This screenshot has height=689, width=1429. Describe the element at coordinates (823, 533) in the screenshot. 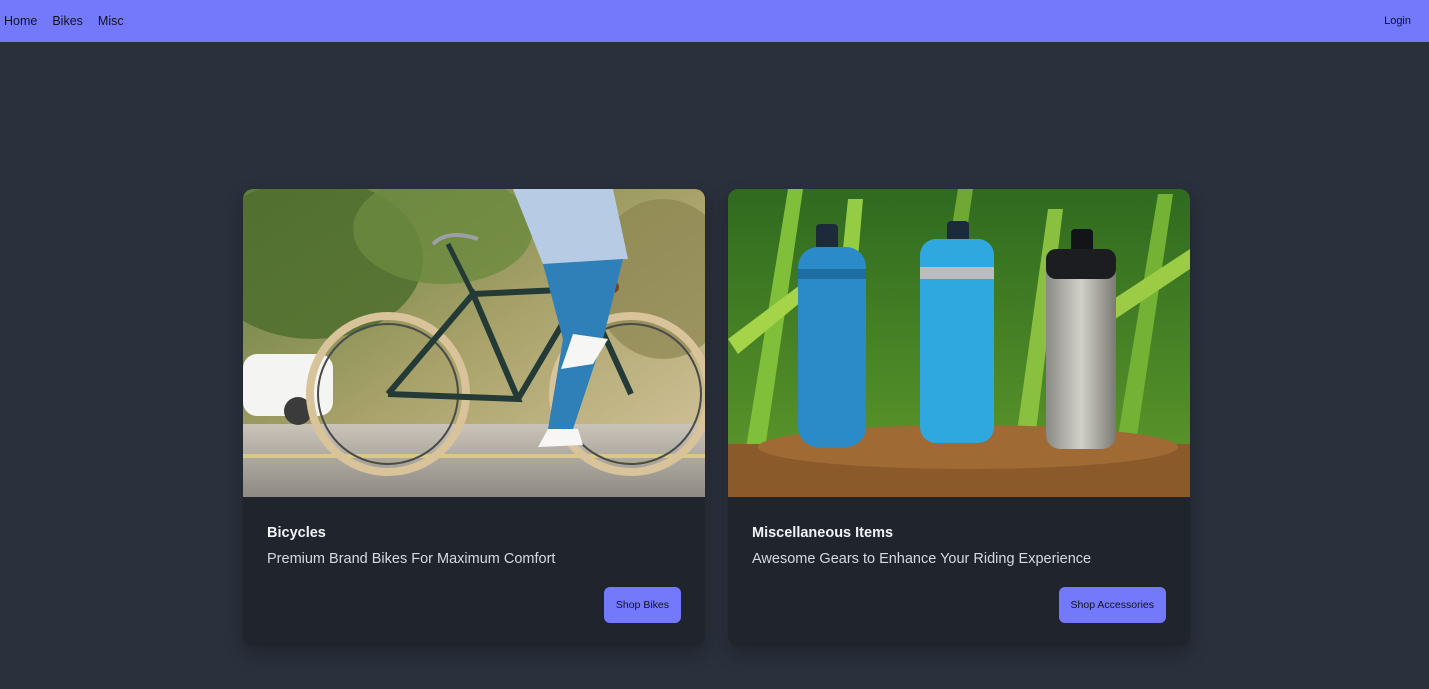

I see `card-title: Miscellaneous Items` at that location.